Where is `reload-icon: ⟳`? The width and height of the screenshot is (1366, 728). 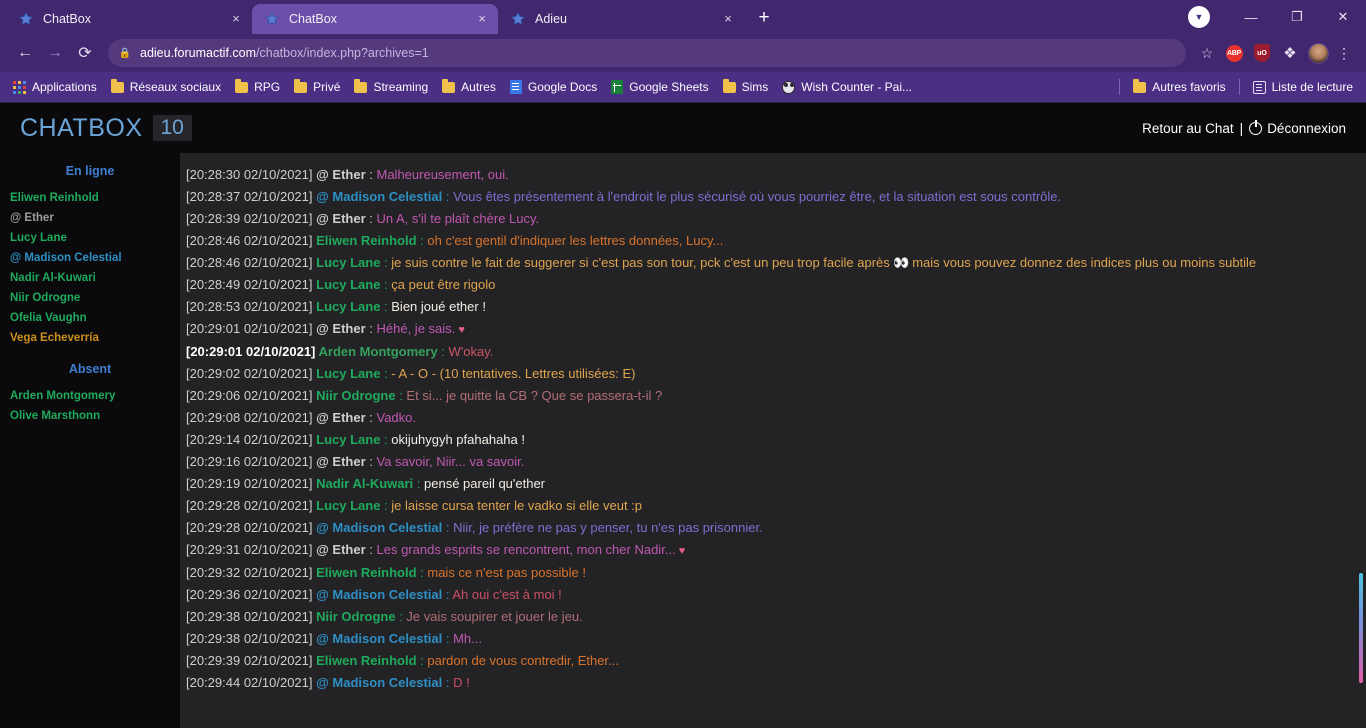
reload-icon: ⟳ is located at coordinates (85, 53).